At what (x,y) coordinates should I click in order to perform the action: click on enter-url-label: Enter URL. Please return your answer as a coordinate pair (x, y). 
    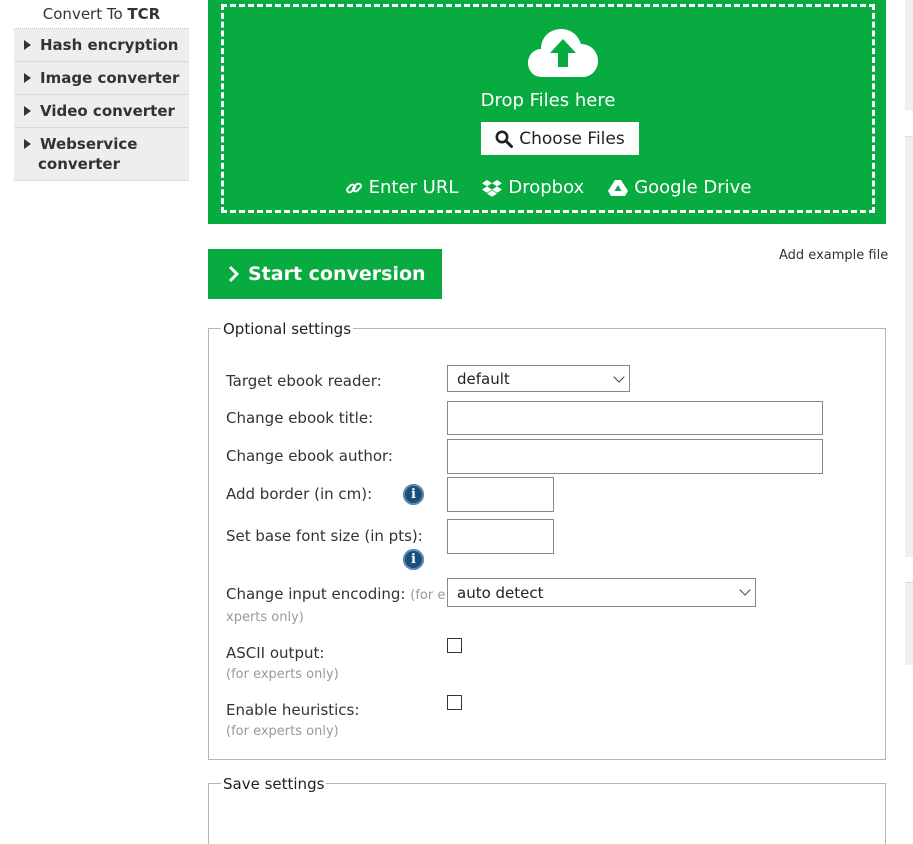
    Looking at the image, I should click on (413, 187).